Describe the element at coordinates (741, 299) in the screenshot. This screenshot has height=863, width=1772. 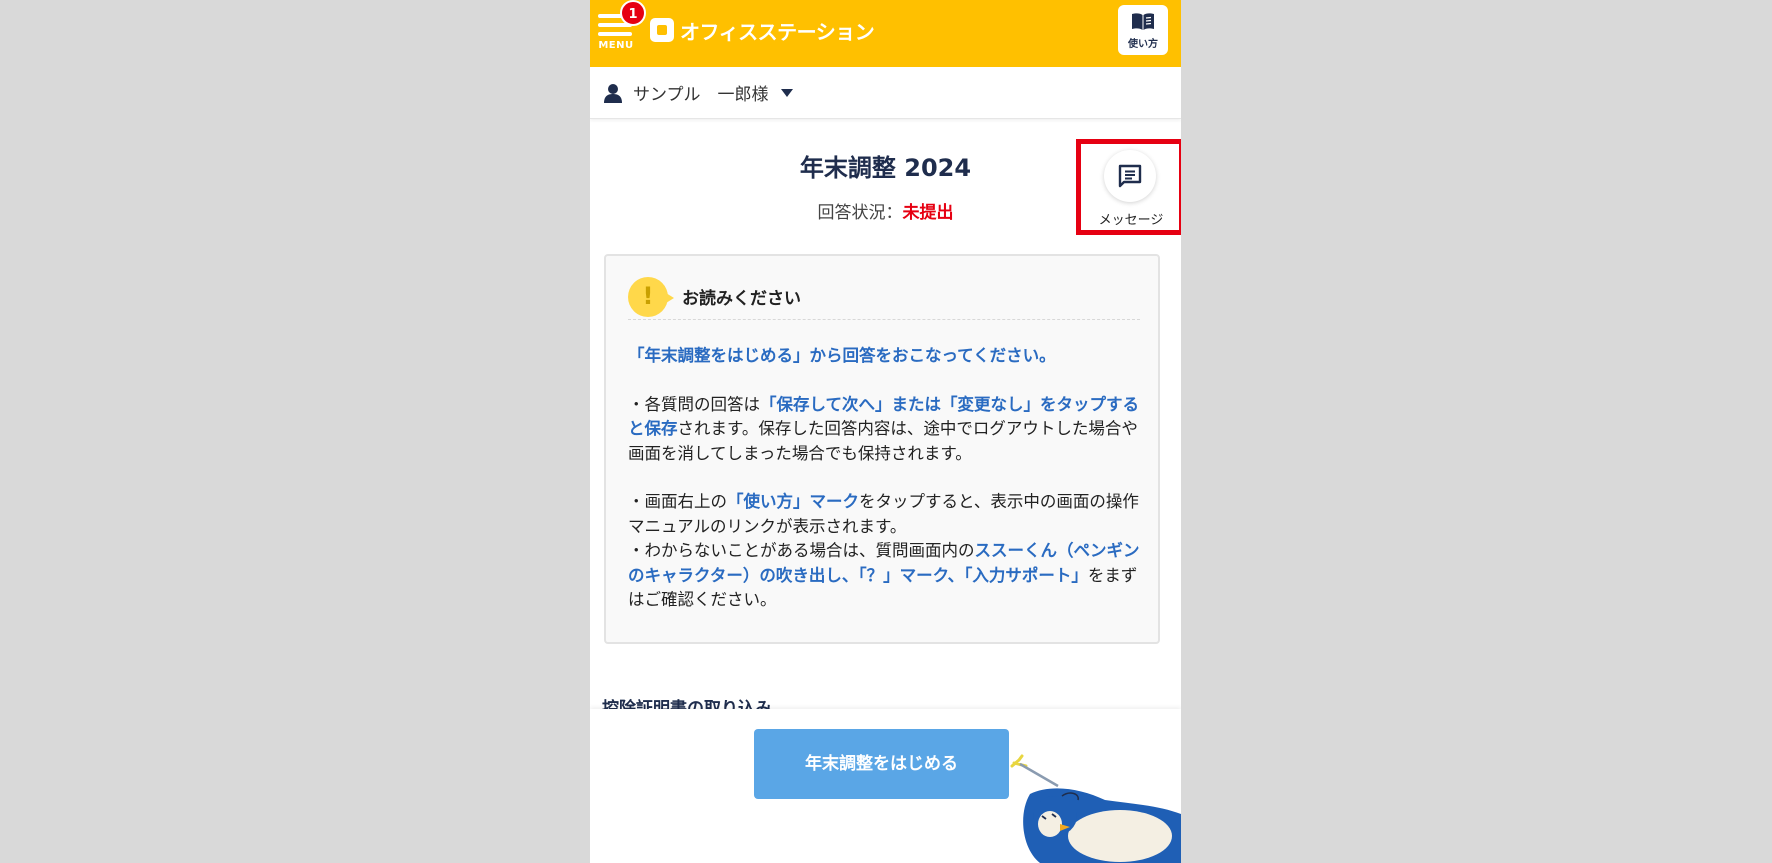
I see `notice-title: お読みください` at that location.